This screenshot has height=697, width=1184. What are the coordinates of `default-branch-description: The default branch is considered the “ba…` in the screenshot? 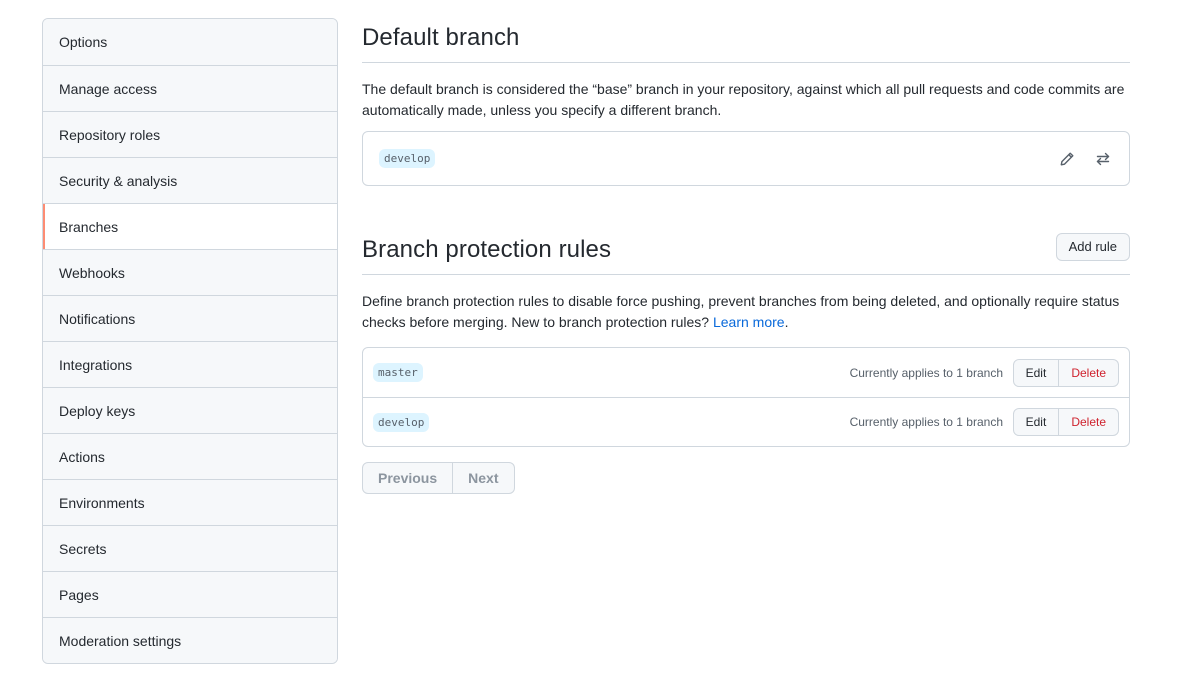 It's located at (743, 99).